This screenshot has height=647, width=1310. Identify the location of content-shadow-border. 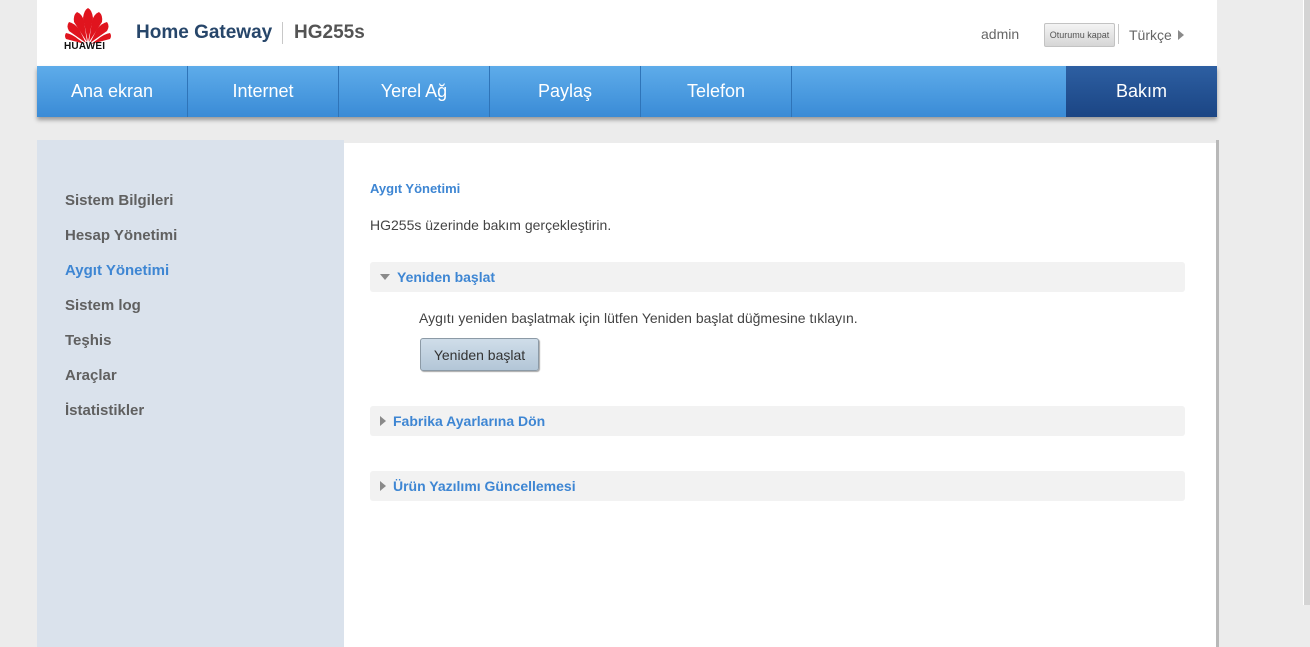
(1217, 393).